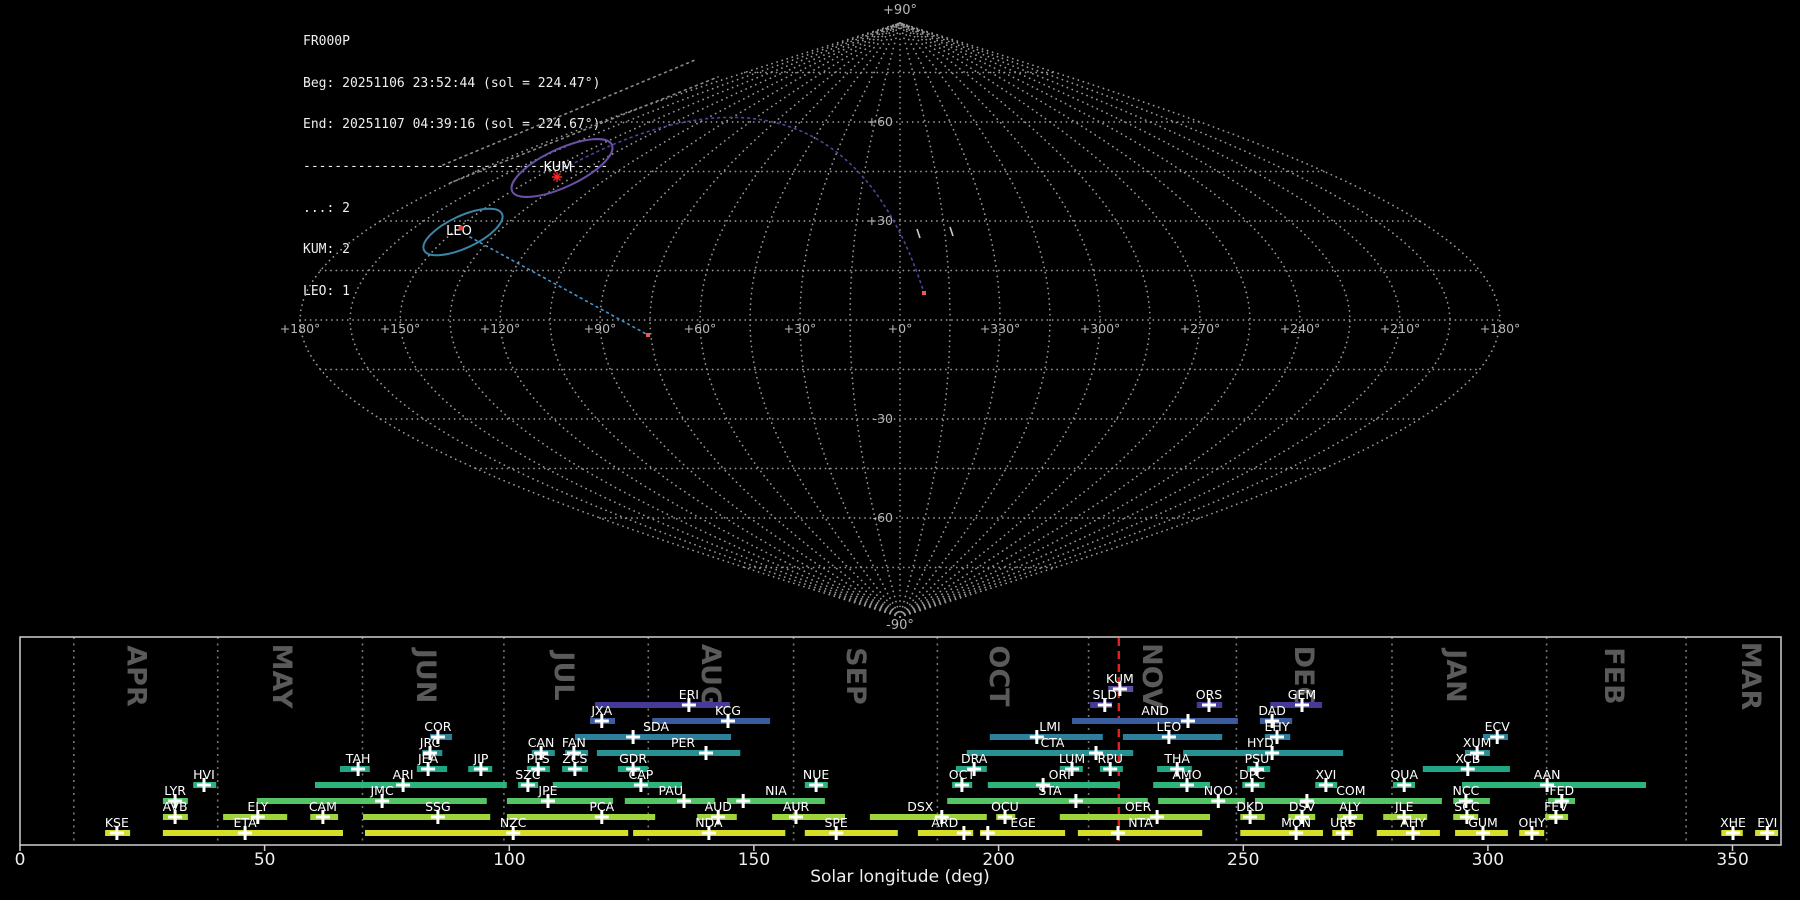 The height and width of the screenshot is (900, 1800). I want to click on shower-label-HYD: HYD, so click(1260, 742).